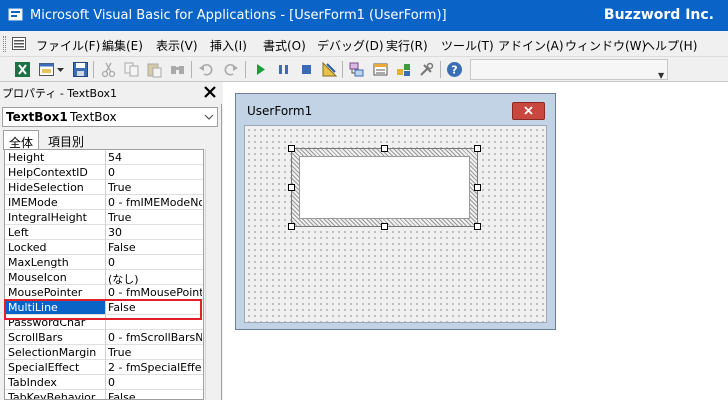 This screenshot has height=400, width=728. I want to click on redo-icon, so click(230, 69).